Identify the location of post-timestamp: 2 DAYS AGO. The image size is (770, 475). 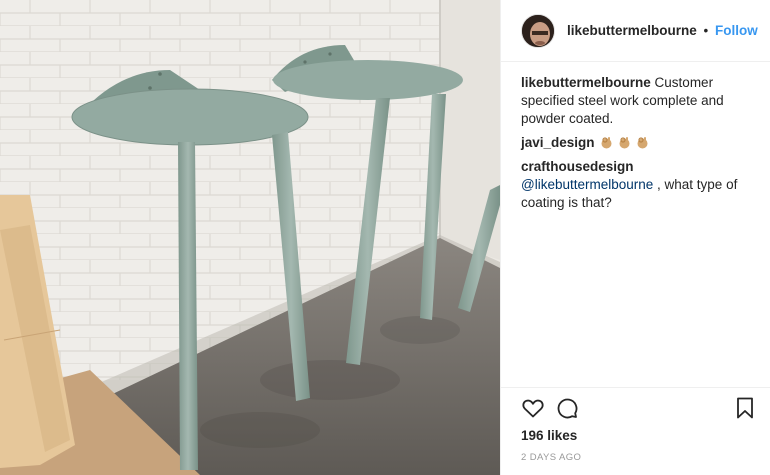
(639, 457).